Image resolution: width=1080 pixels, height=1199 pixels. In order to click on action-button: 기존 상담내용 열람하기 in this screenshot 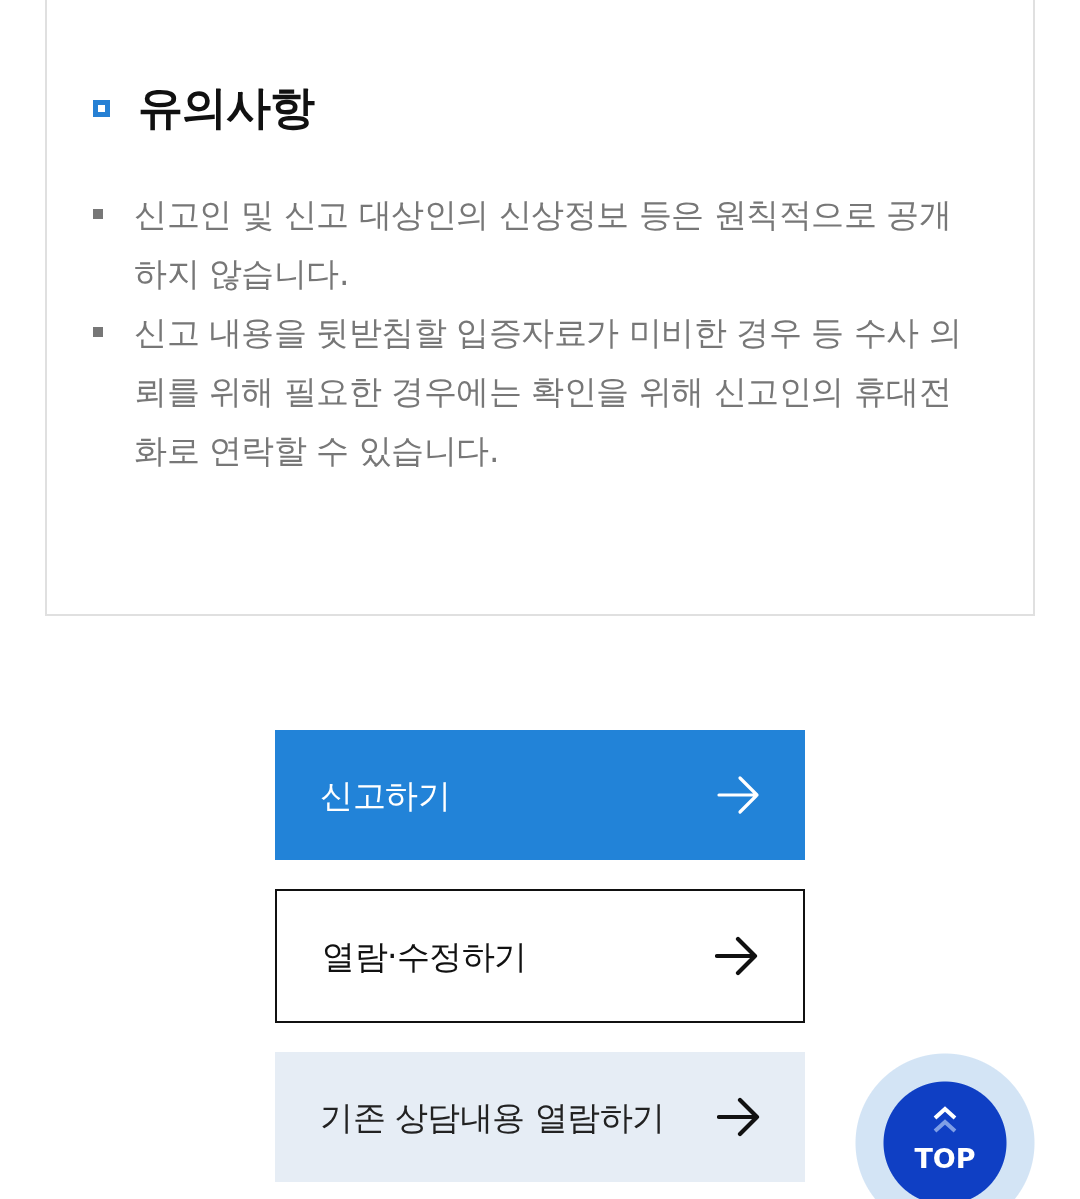, I will do `click(540, 1117)`.